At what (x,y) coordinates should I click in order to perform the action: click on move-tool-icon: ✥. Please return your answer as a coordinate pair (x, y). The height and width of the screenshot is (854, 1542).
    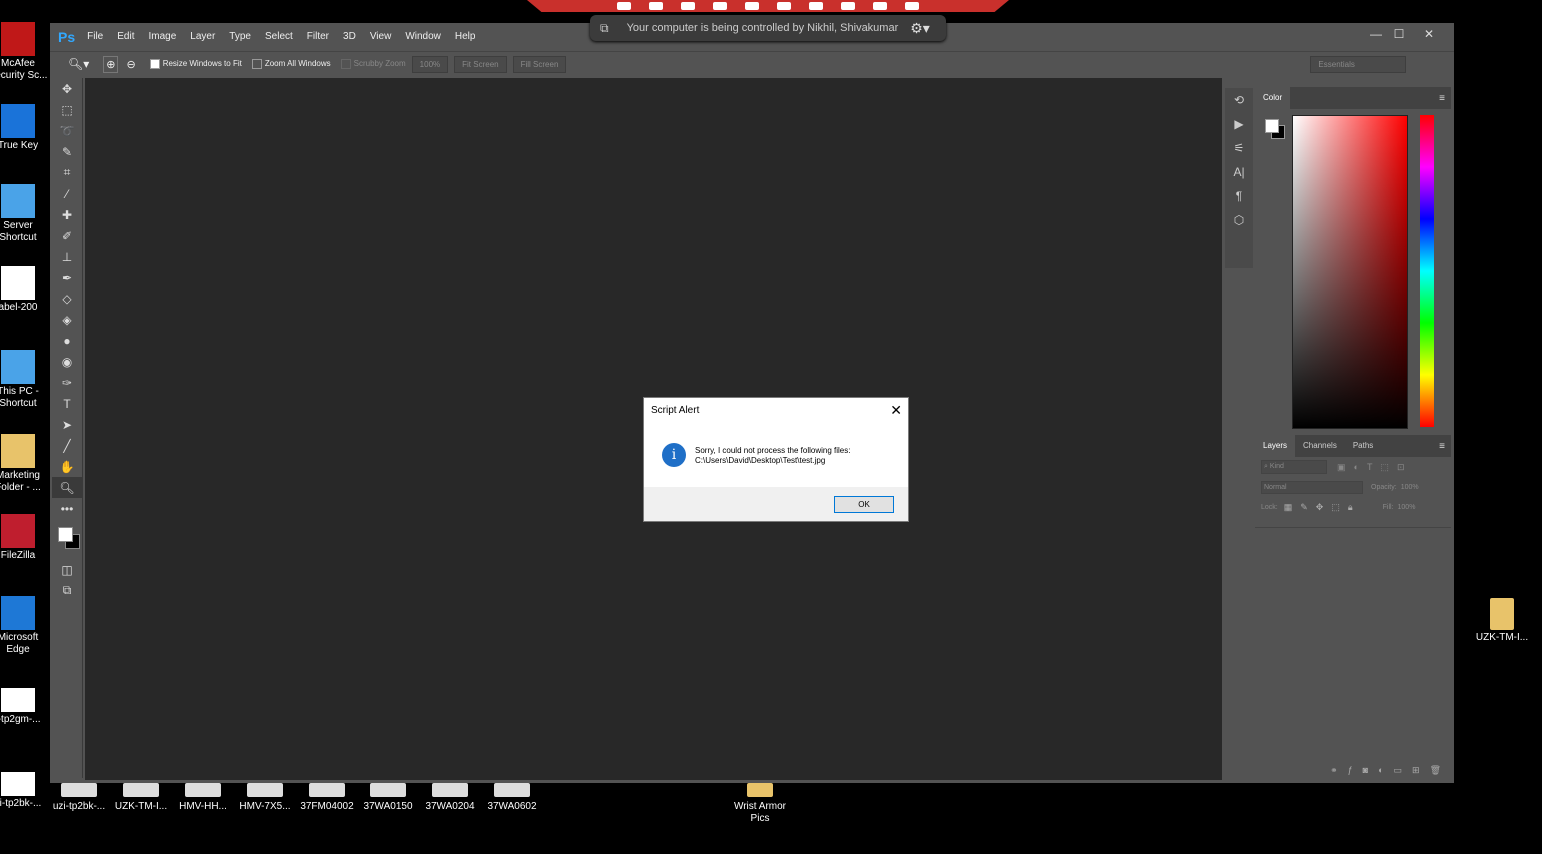
    Looking at the image, I should click on (67, 88).